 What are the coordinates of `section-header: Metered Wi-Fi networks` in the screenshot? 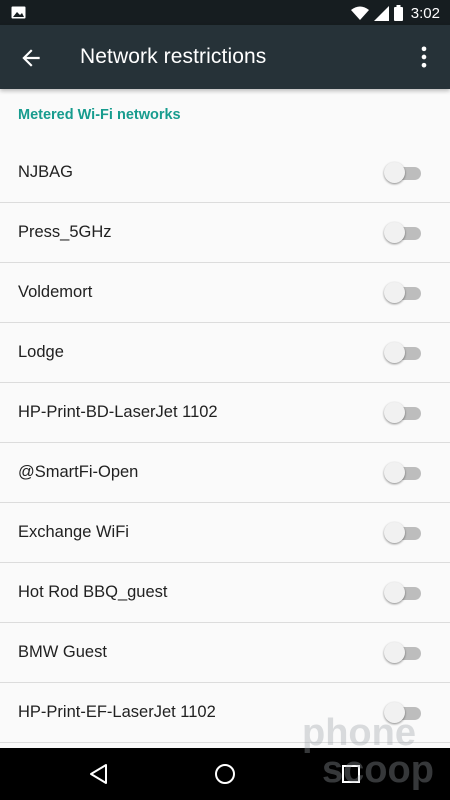 It's located at (99, 115).